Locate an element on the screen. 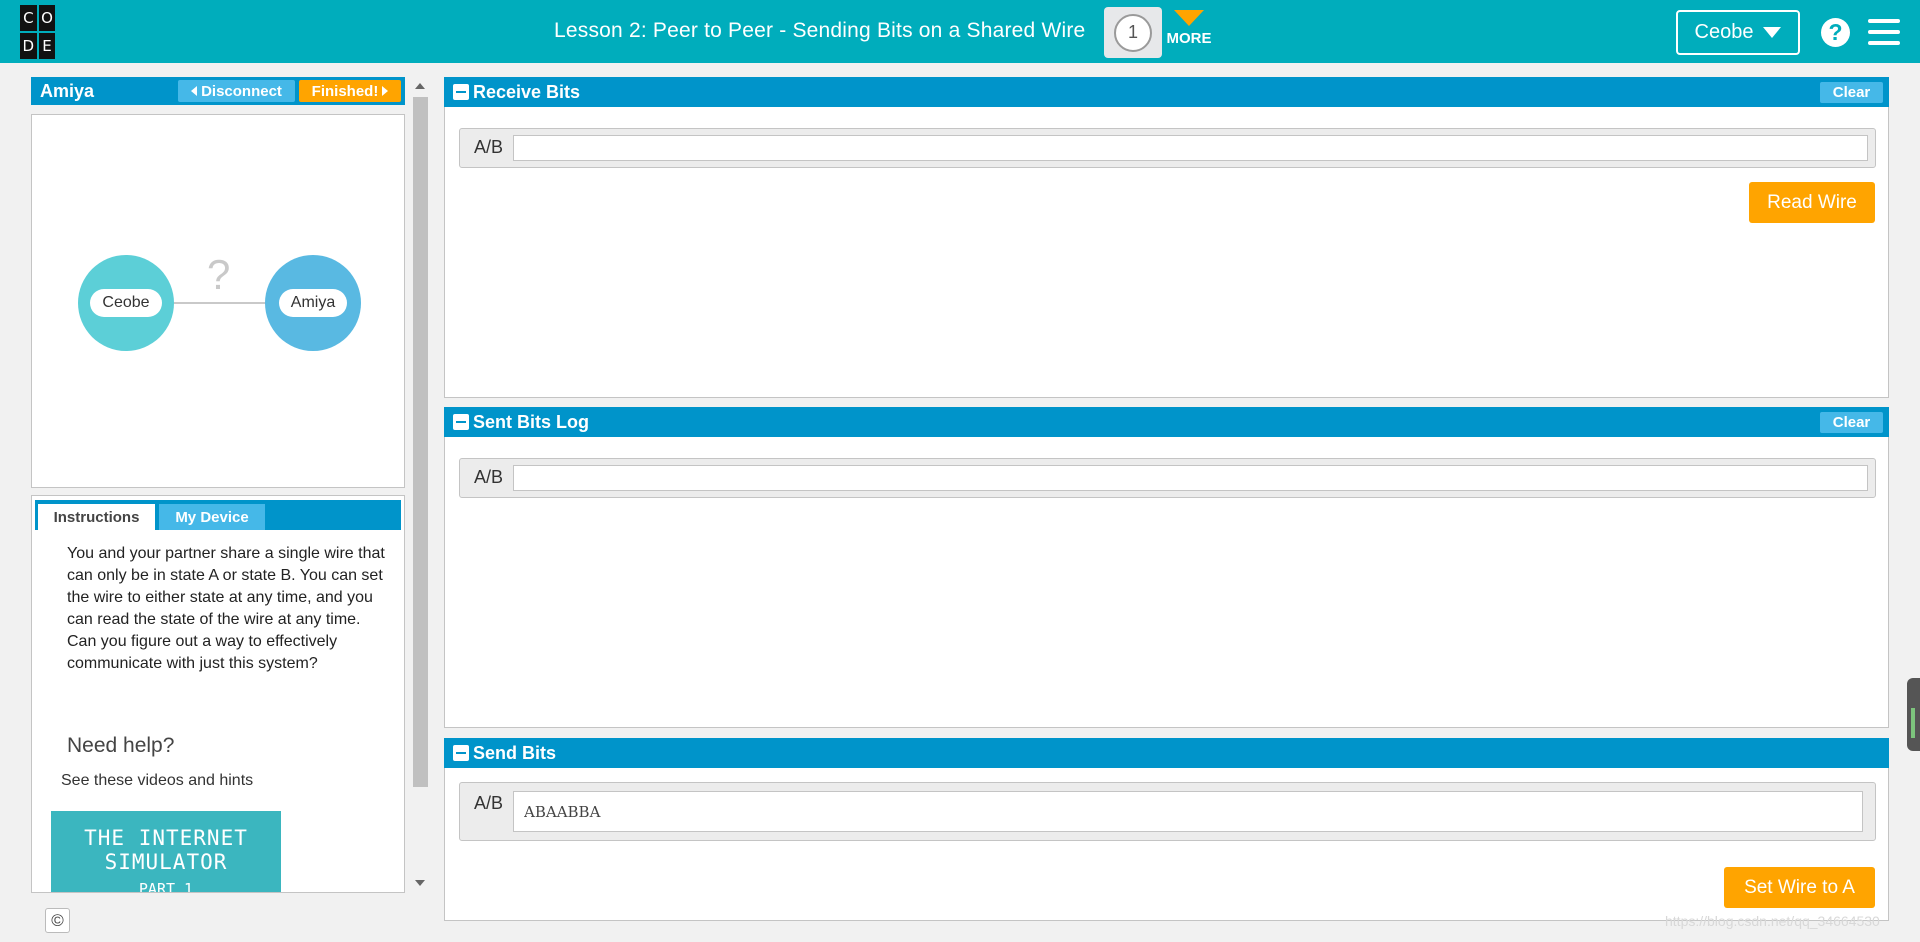  node-ceobe: Ceobe is located at coordinates (126, 303).